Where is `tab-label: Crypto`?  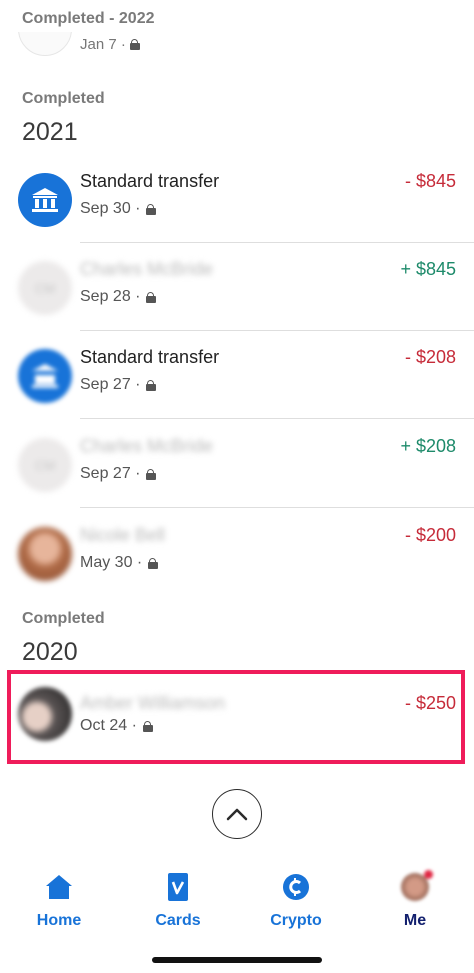
tab-label: Crypto is located at coordinates (296, 920).